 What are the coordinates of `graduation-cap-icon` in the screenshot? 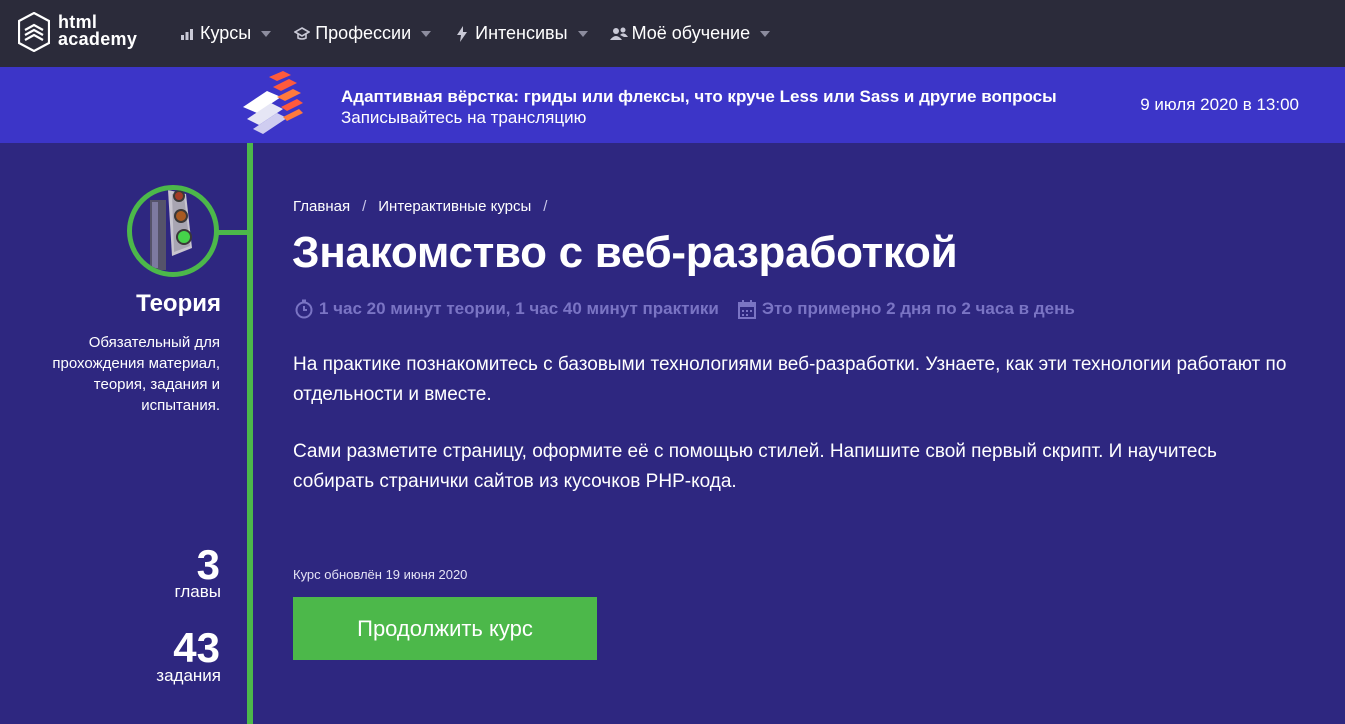 It's located at (302, 34).